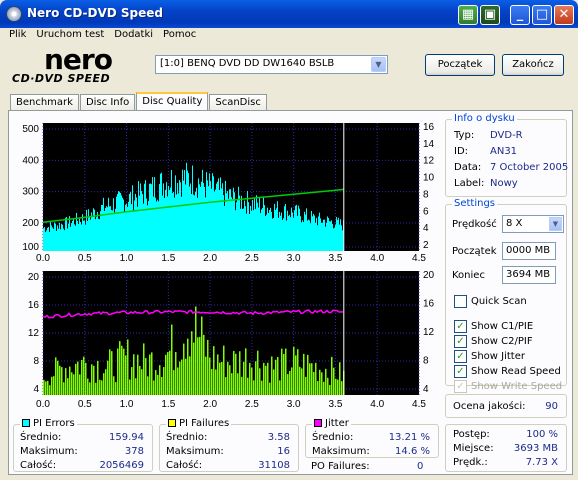 This screenshot has height=480, width=578. I want to click on minimize-button: _, so click(520, 15).